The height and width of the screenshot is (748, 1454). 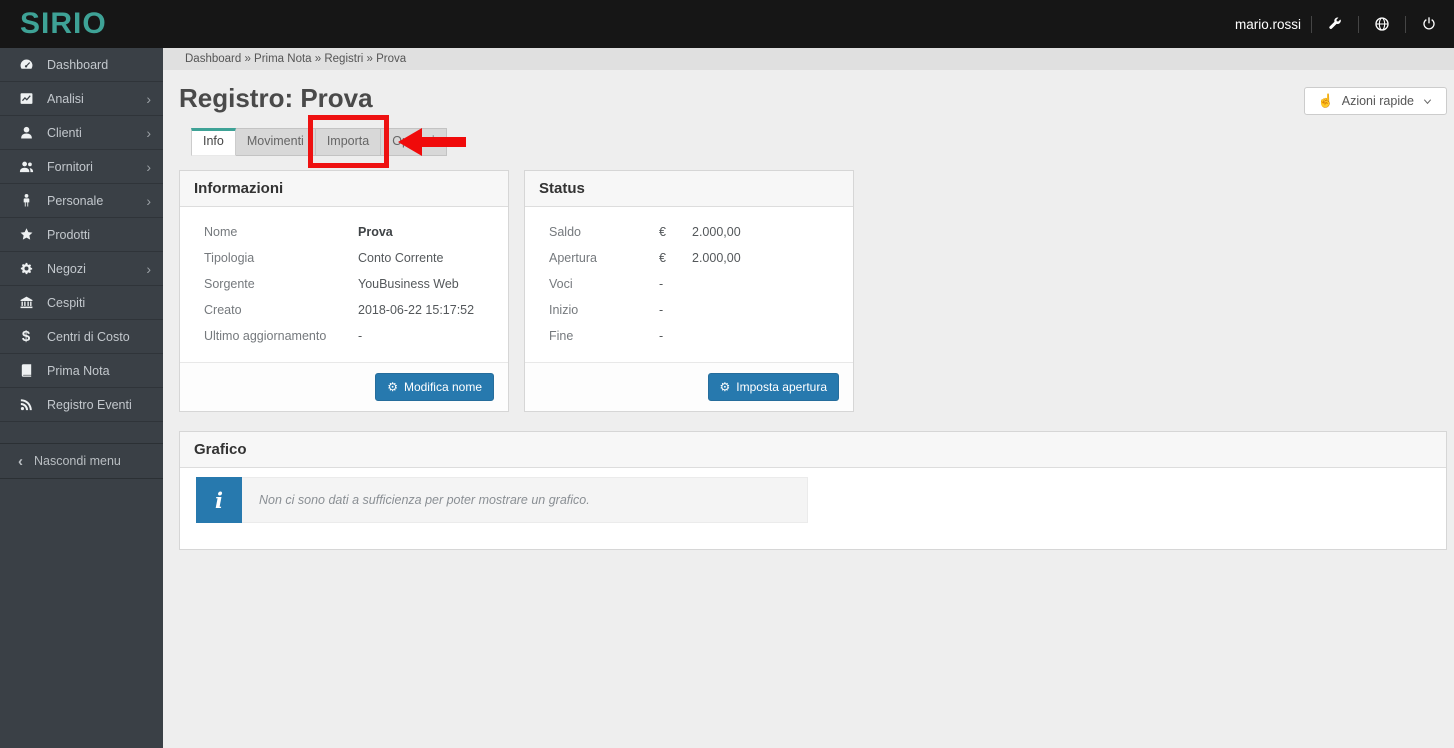 I want to click on modifica-nome-button: ⚙ Modifica nome, so click(x=434, y=387).